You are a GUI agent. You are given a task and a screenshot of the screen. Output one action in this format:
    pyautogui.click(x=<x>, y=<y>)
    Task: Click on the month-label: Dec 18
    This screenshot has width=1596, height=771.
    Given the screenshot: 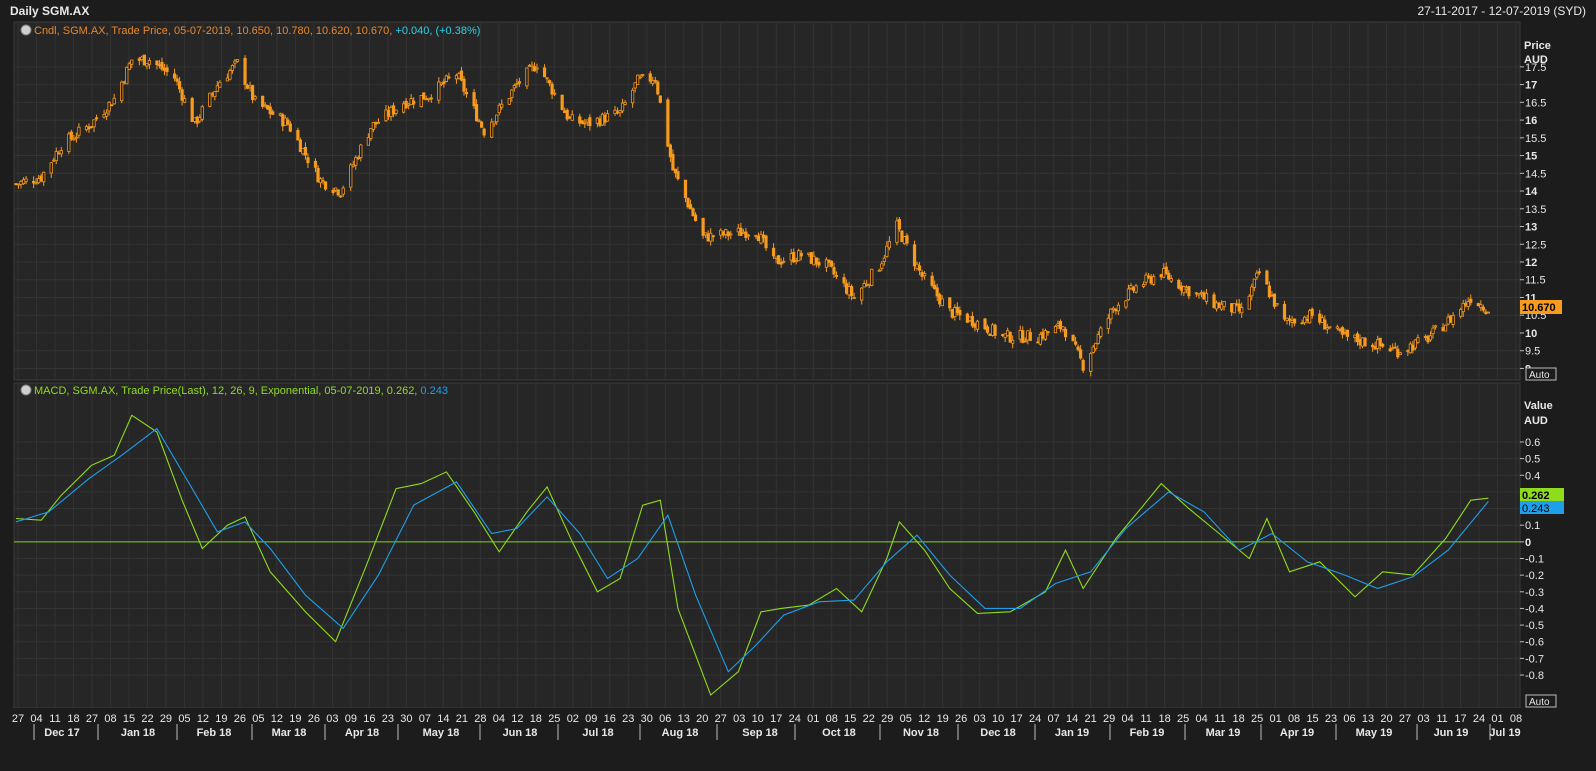 What is the action you would take?
    pyautogui.click(x=997, y=733)
    